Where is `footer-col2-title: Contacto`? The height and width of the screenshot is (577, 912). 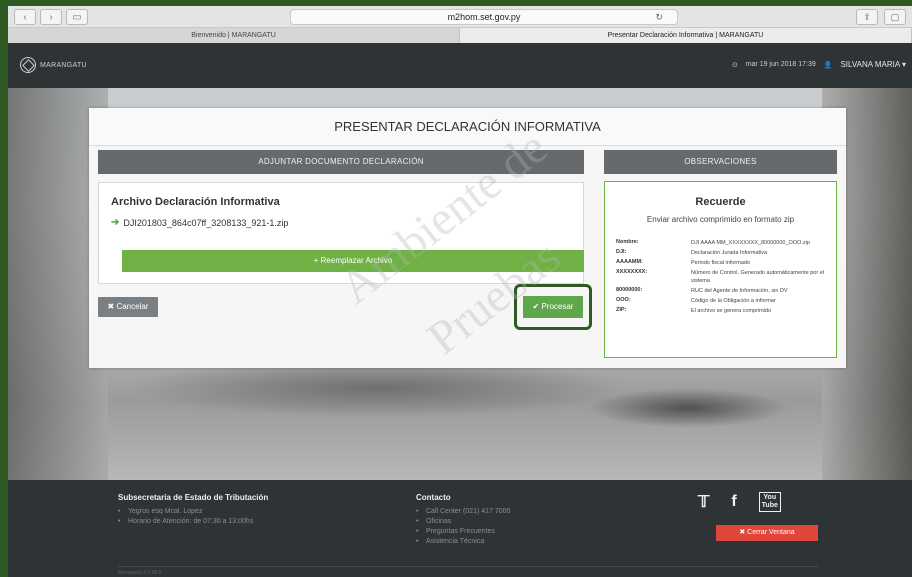 footer-col2-title: Contacto is located at coordinates (433, 497).